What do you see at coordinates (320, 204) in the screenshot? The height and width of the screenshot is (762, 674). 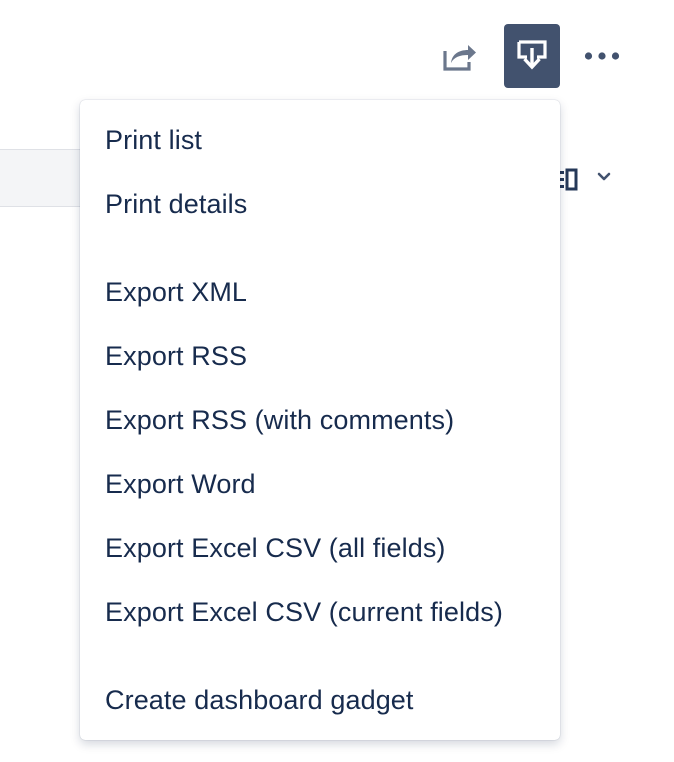 I see `menu-item-print-details: Print details` at bounding box center [320, 204].